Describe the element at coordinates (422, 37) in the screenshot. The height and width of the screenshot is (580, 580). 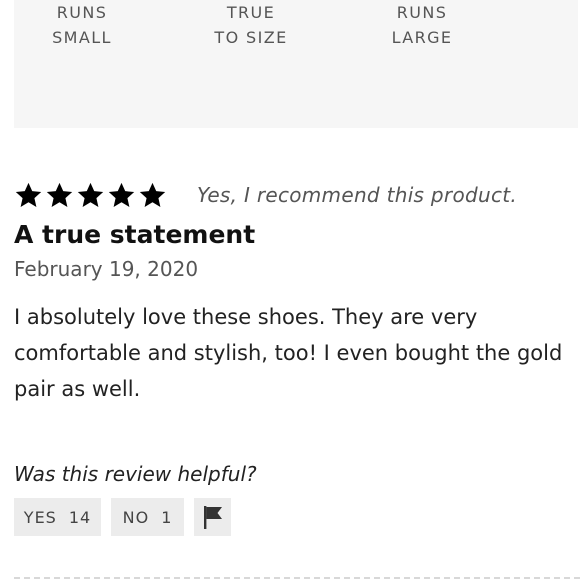
I see `fit-label-line: LARGE` at that location.